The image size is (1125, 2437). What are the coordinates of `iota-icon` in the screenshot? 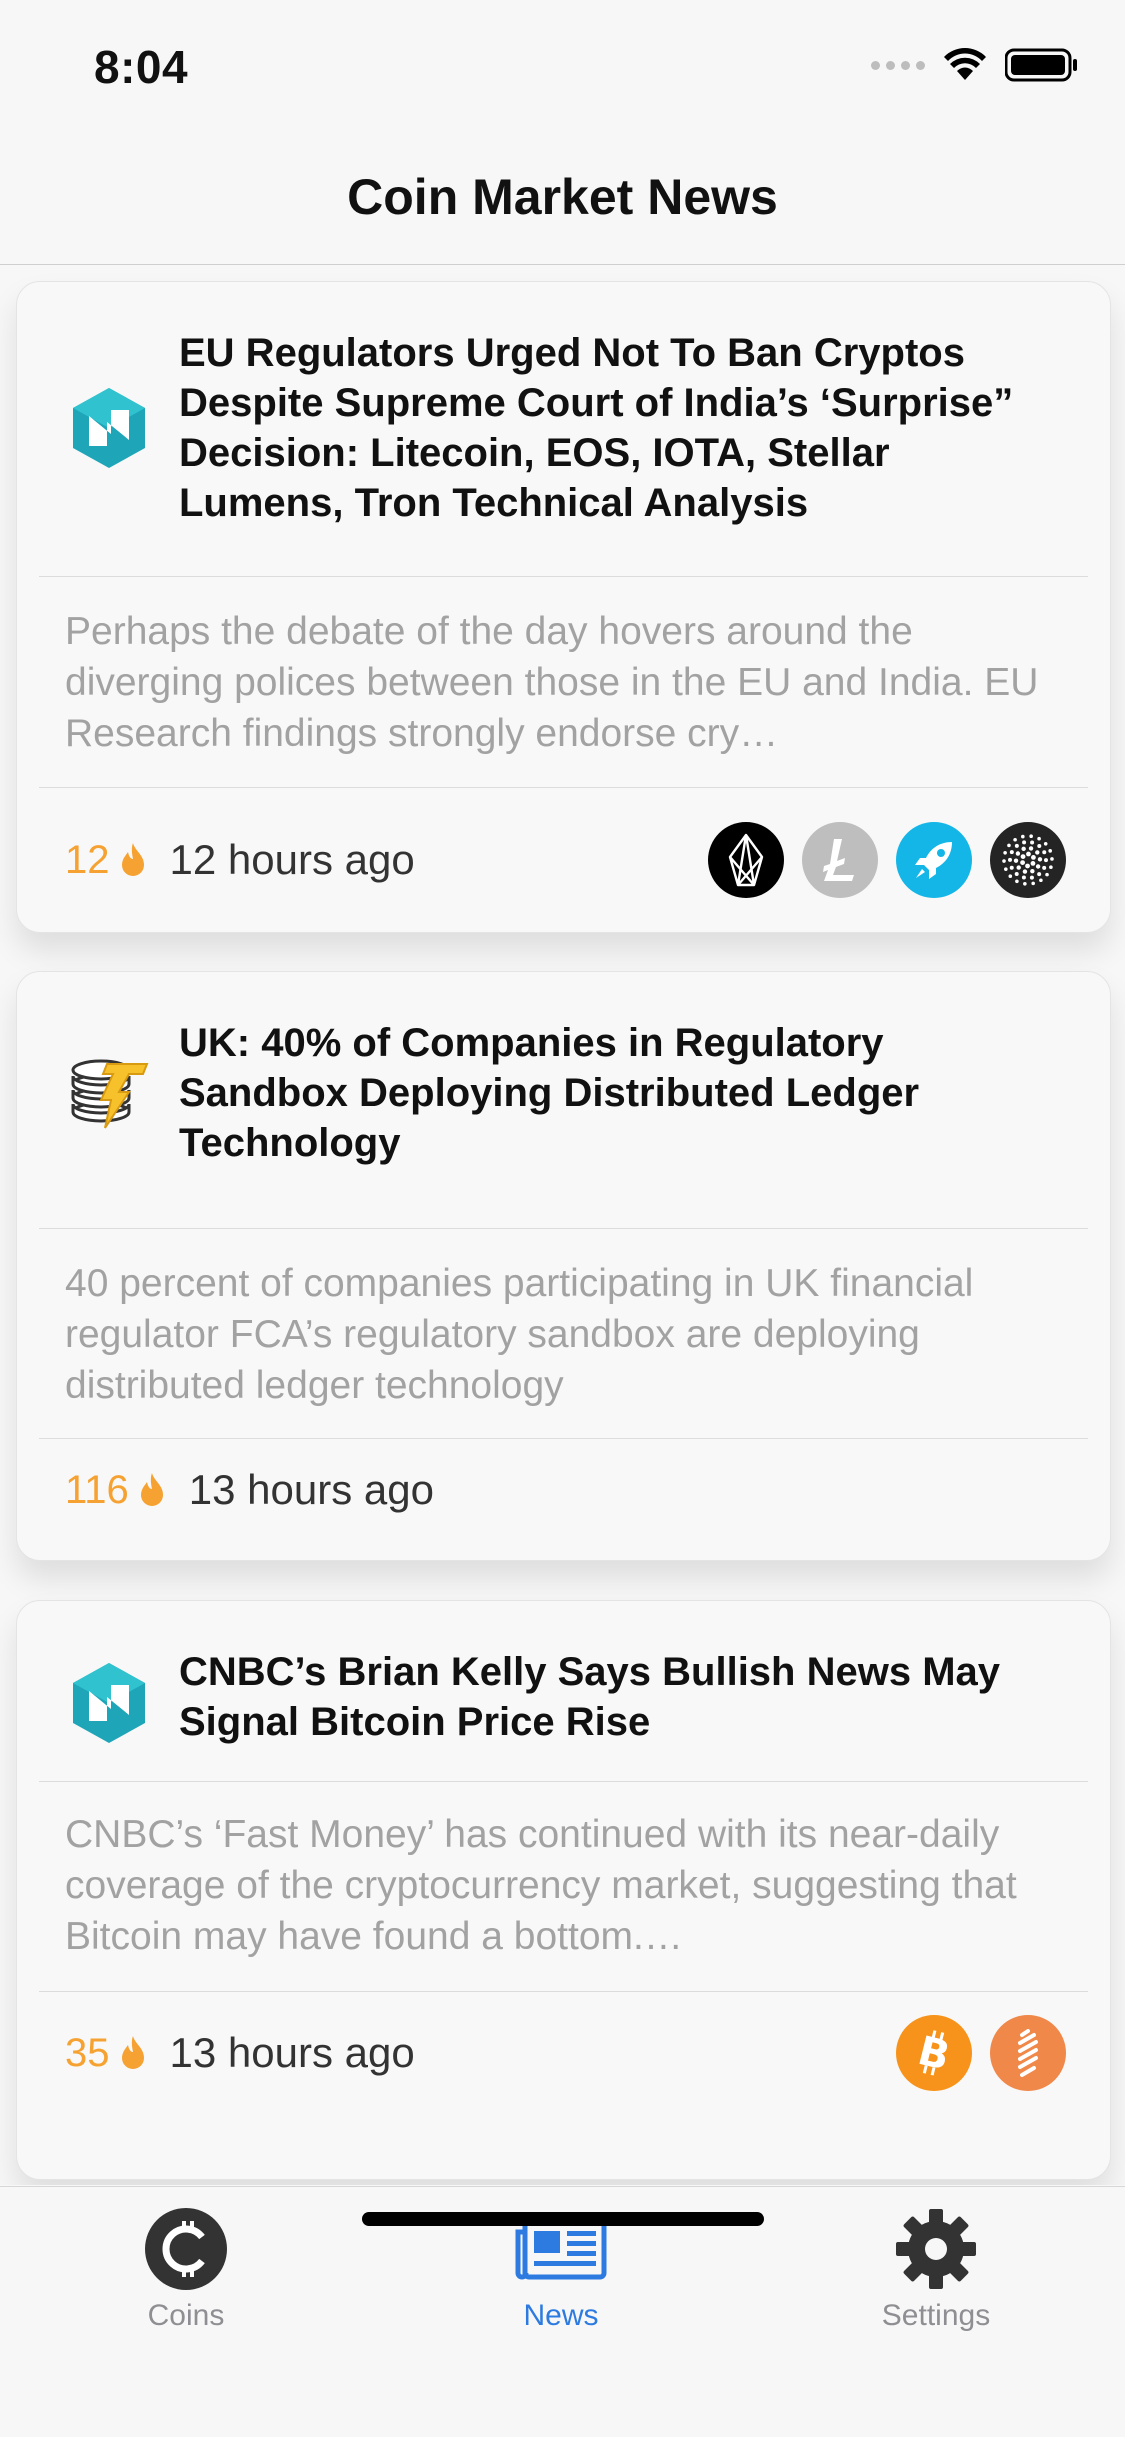 It's located at (1028, 860).